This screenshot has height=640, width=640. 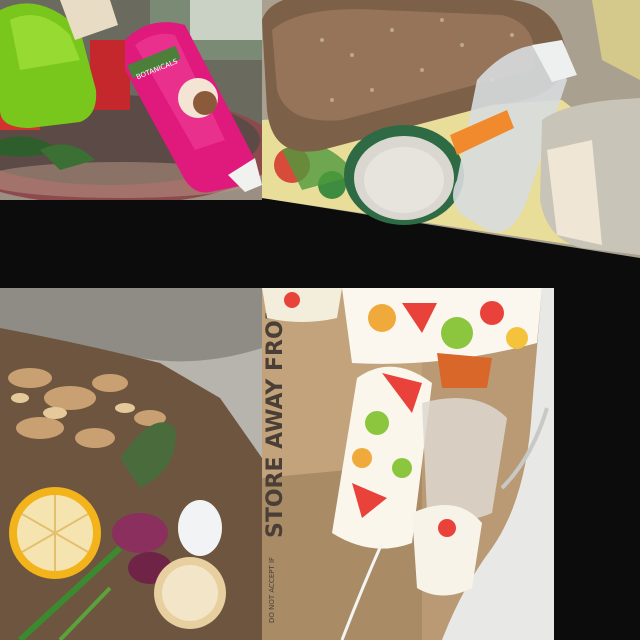 What do you see at coordinates (272, 590) in the screenshot?
I see `box-small-print-text: DO NOT ACCEPT IF` at bounding box center [272, 590].